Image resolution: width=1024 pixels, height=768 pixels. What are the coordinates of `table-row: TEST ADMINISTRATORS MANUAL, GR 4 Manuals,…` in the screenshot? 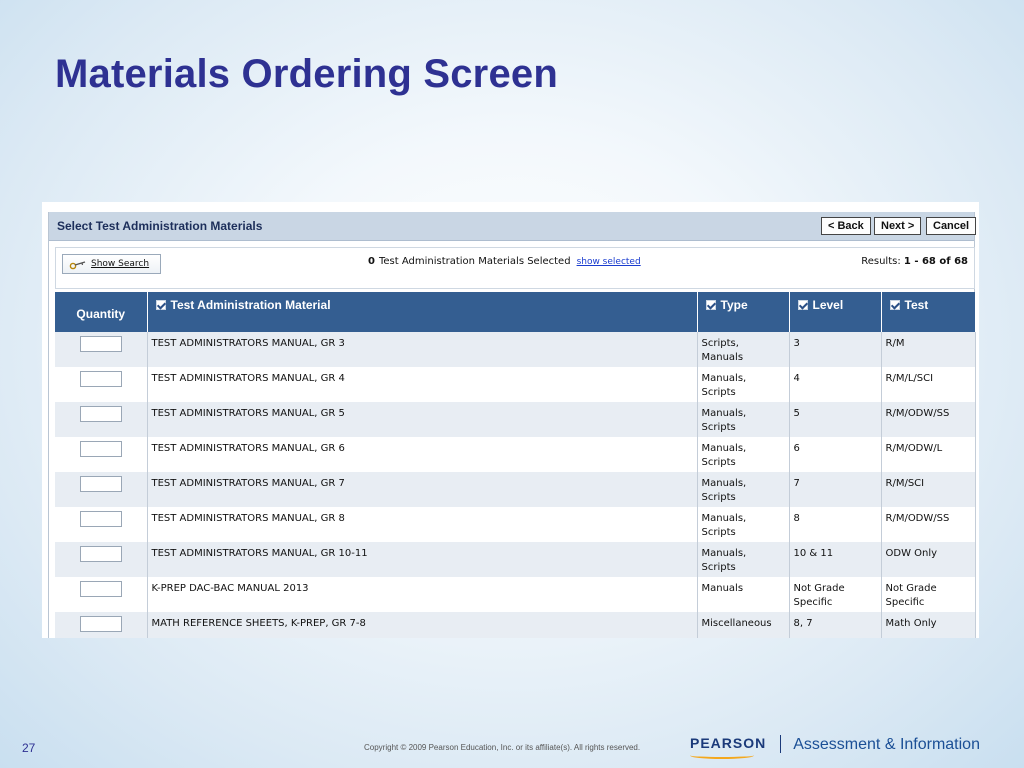 It's located at (515, 384).